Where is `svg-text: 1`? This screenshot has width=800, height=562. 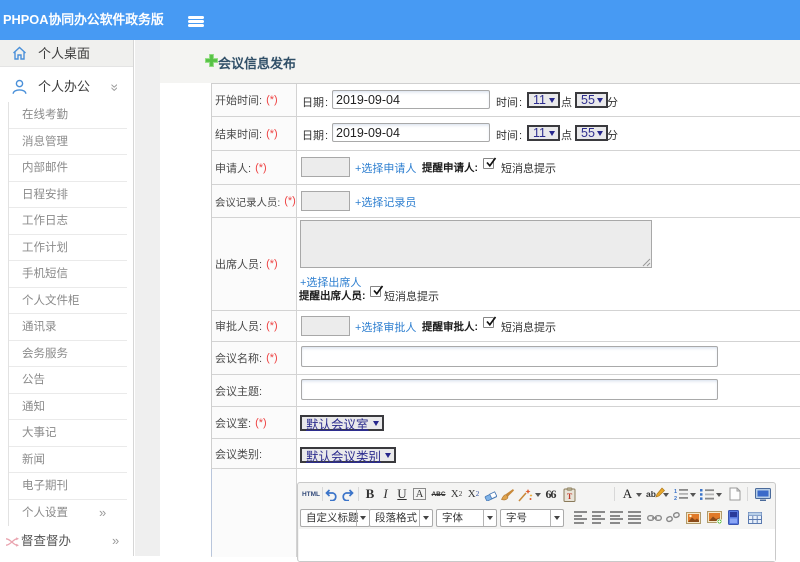
svg-text: 1 is located at coordinates (675, 492).